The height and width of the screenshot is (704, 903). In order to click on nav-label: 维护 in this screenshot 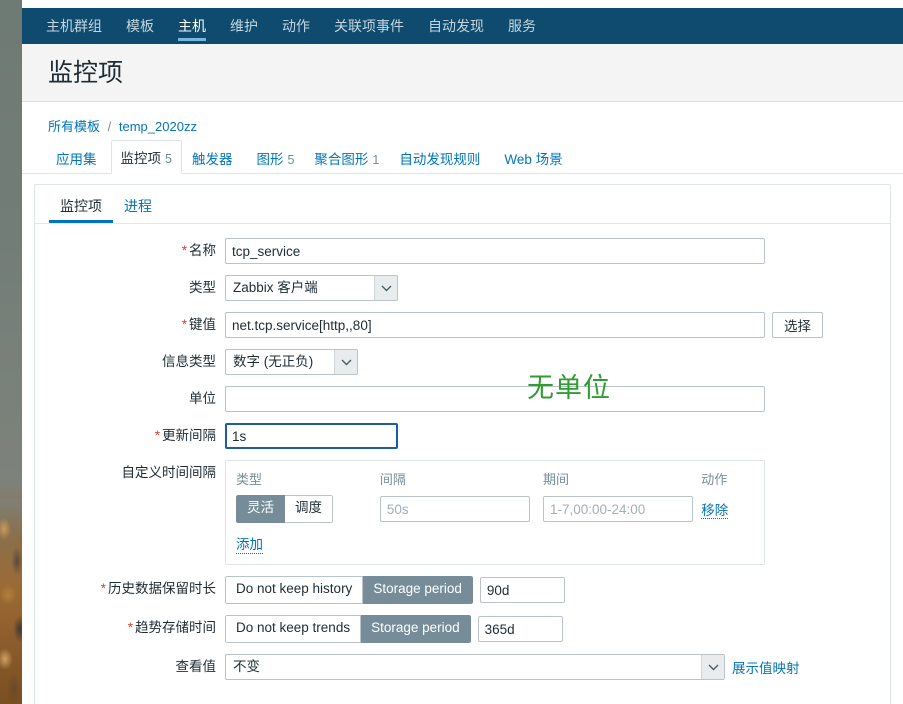, I will do `click(244, 26)`.